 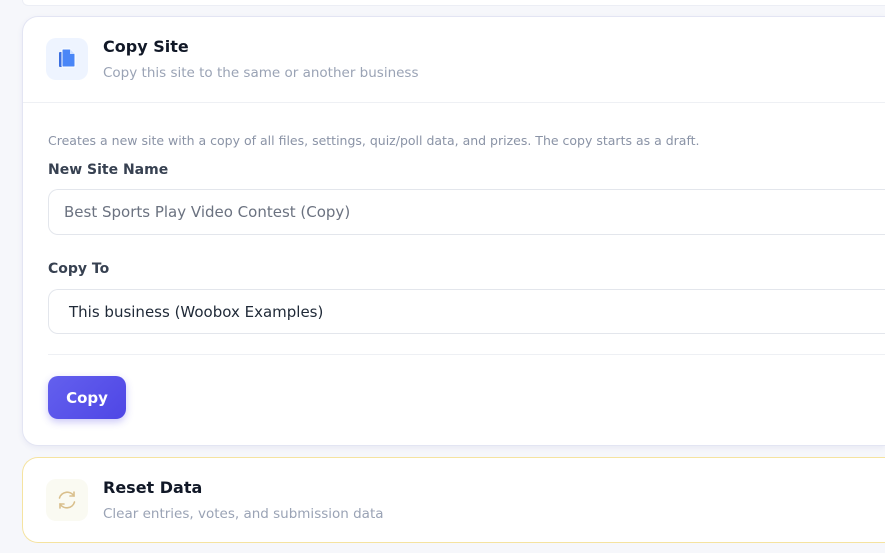 I want to click on previous-card, so click(x=453, y=3).